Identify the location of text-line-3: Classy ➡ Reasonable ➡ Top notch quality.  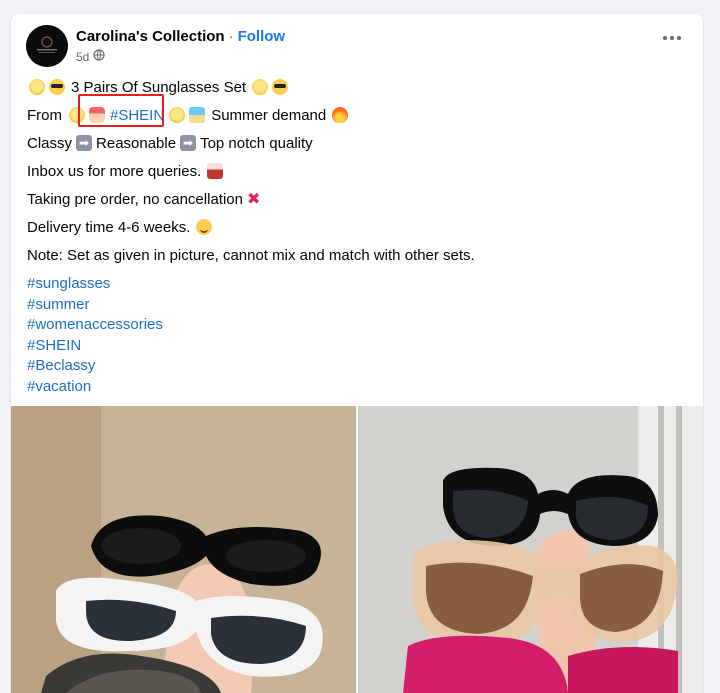
(170, 143).